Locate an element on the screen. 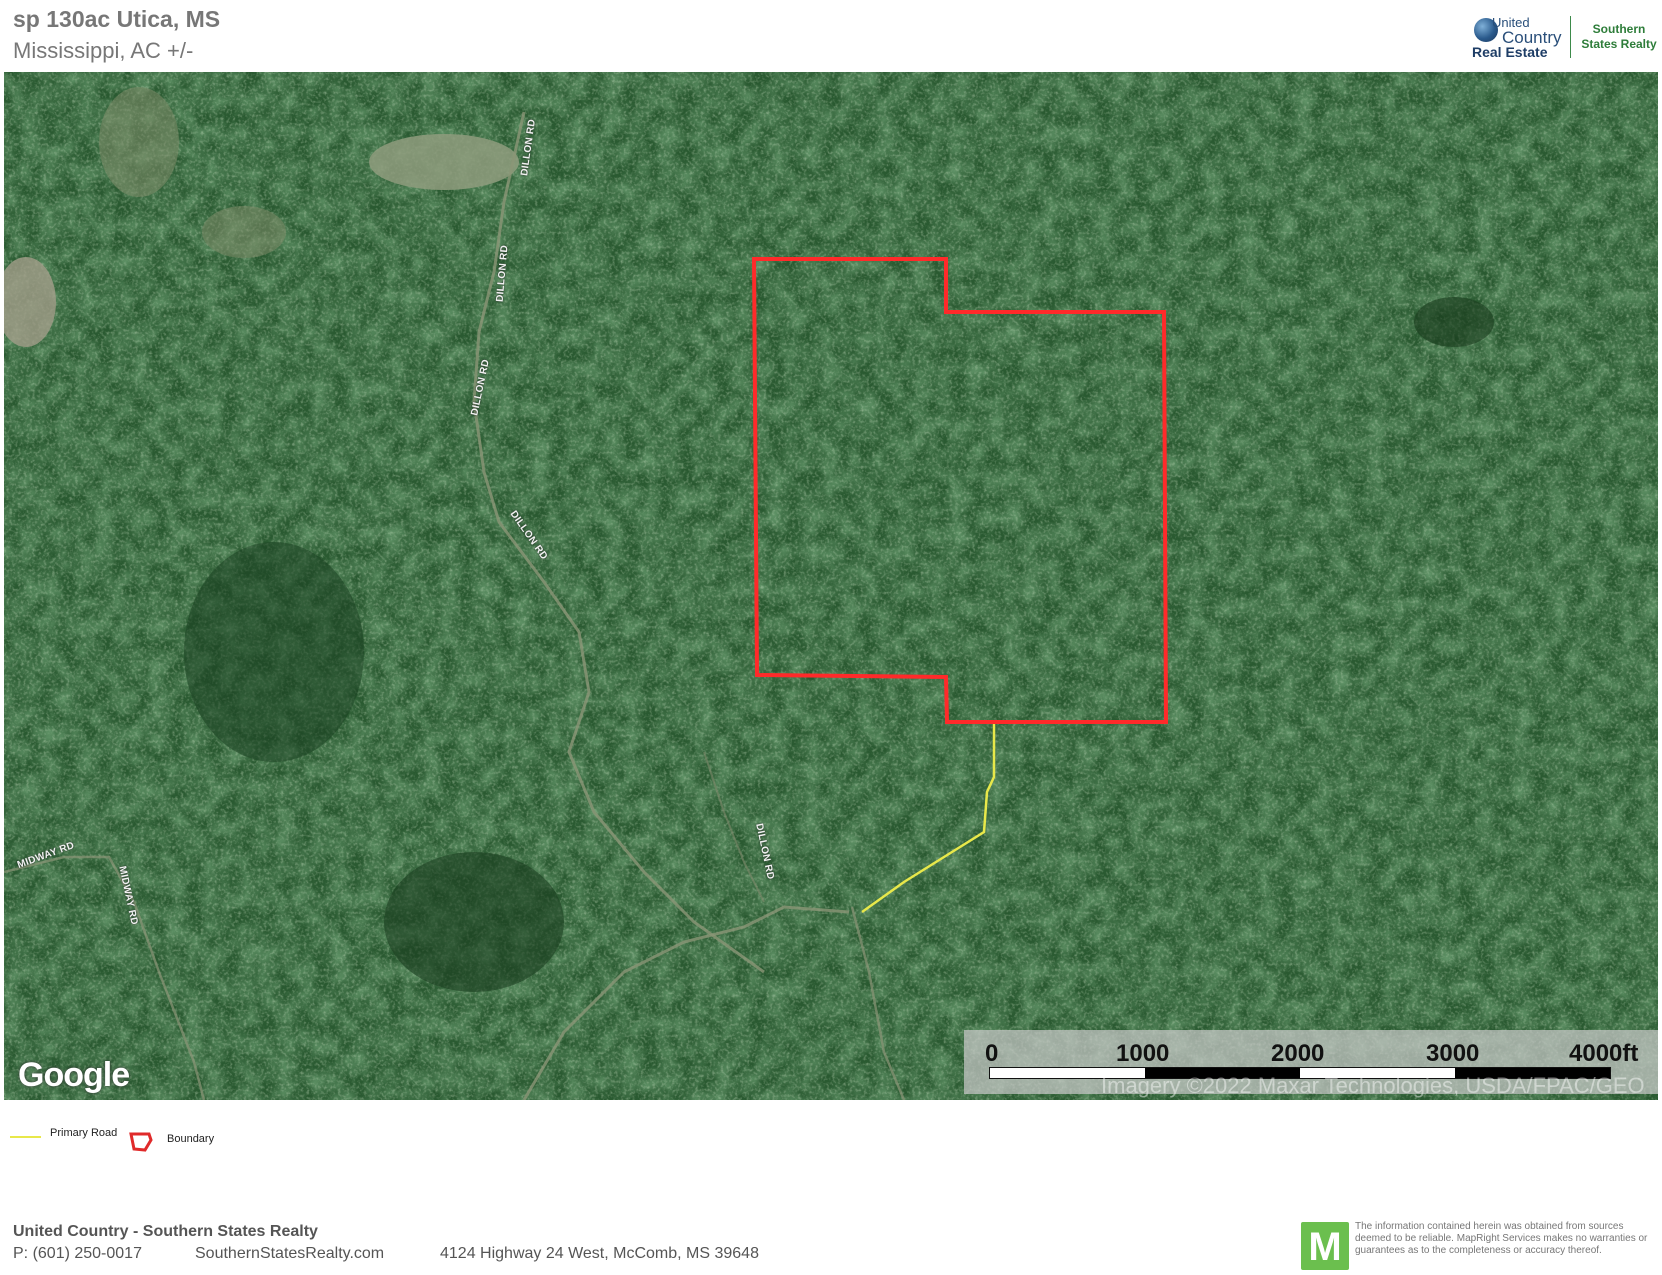 The height and width of the screenshot is (1275, 1662). clearing-field-northwest is located at coordinates (139, 142).